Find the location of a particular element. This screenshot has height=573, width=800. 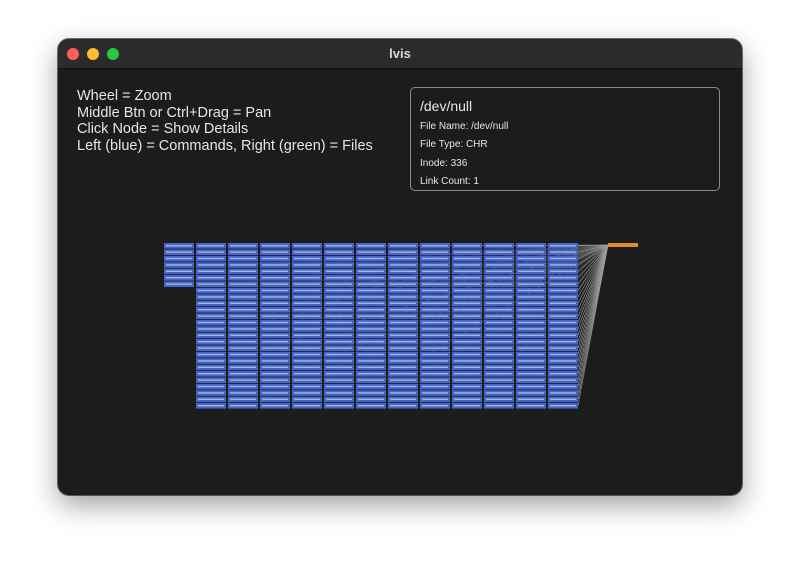

file-node is located at coordinates (623, 245).